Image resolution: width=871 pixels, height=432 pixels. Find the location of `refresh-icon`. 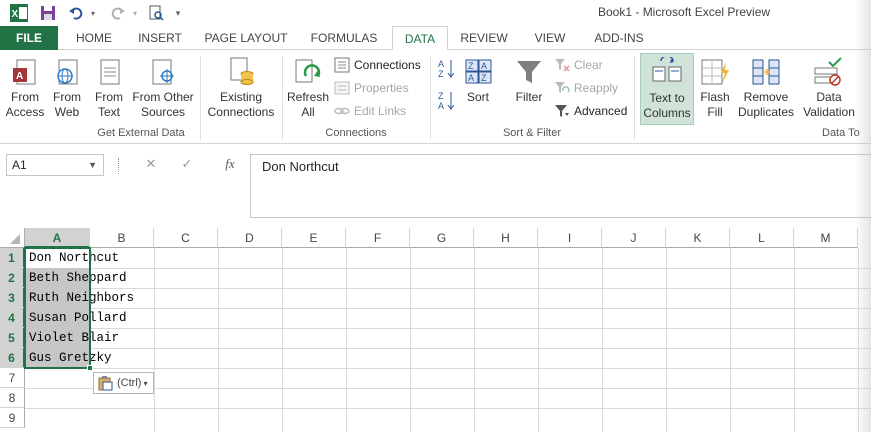

refresh-icon is located at coordinates (308, 71).